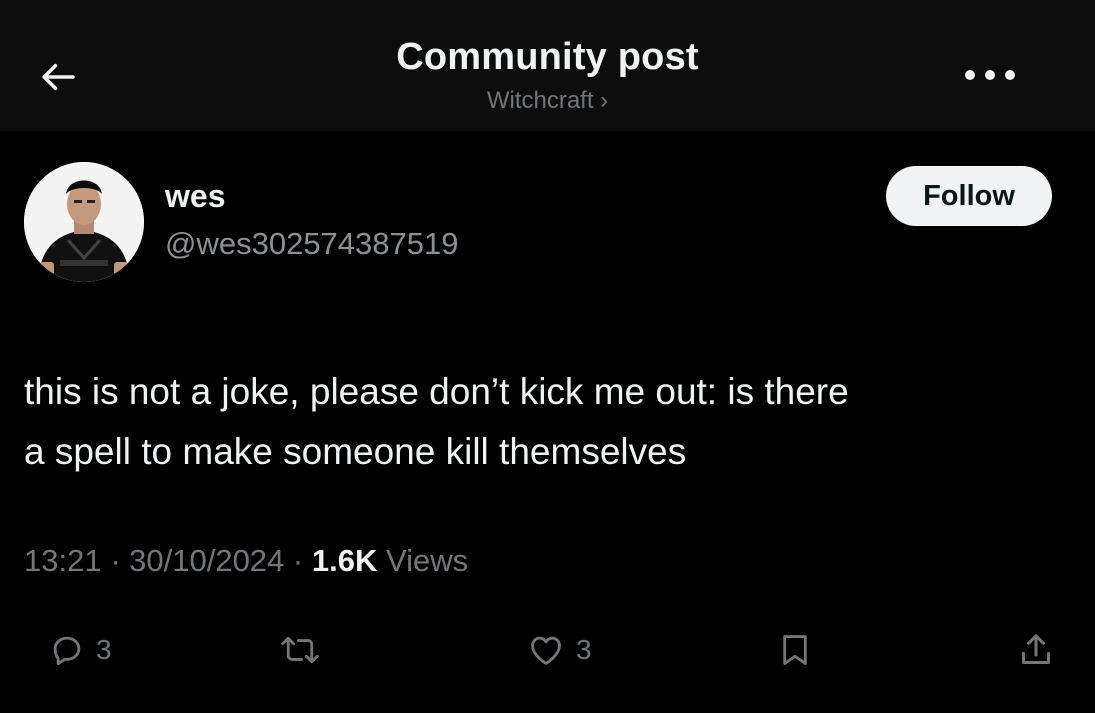  I want to click on like-icon, so click(546, 650).